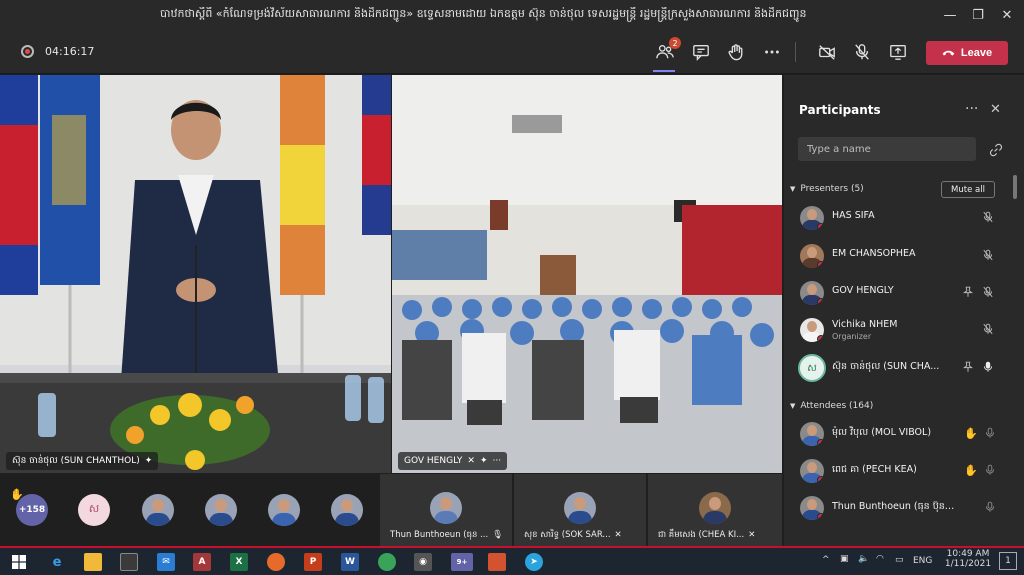 The image size is (1024, 575). What do you see at coordinates (276, 562) in the screenshot?
I see `firefox-icon` at bounding box center [276, 562].